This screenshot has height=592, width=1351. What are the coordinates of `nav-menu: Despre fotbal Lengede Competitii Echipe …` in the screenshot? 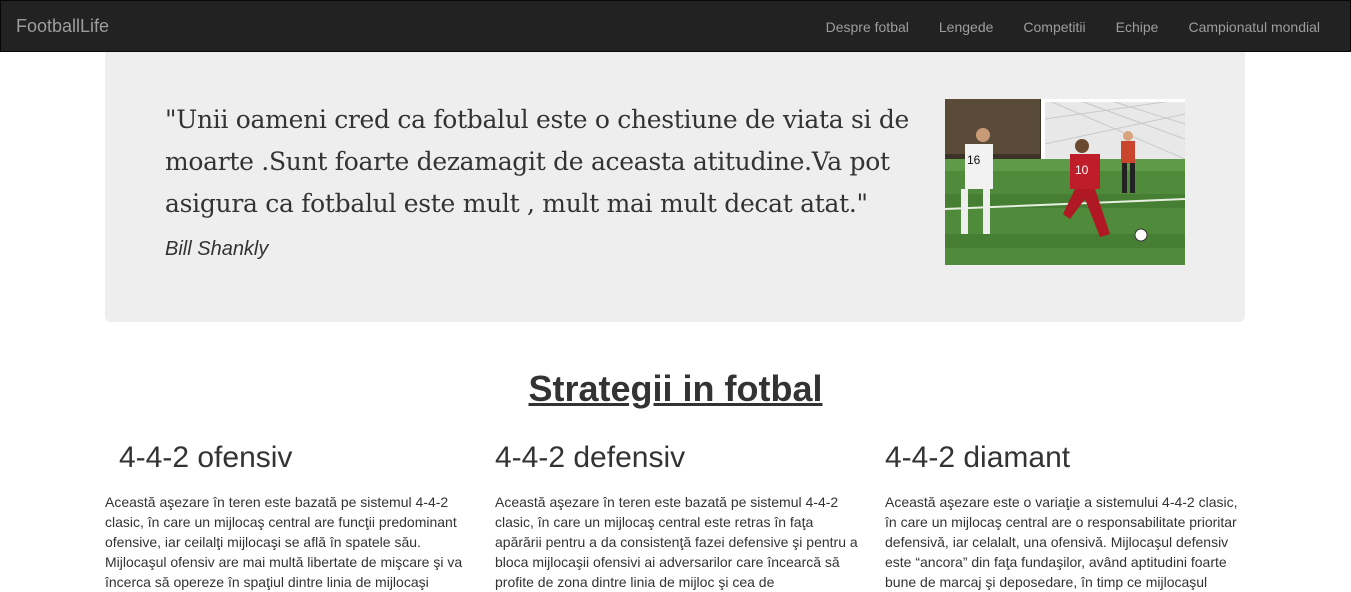 It's located at (1080, 26).